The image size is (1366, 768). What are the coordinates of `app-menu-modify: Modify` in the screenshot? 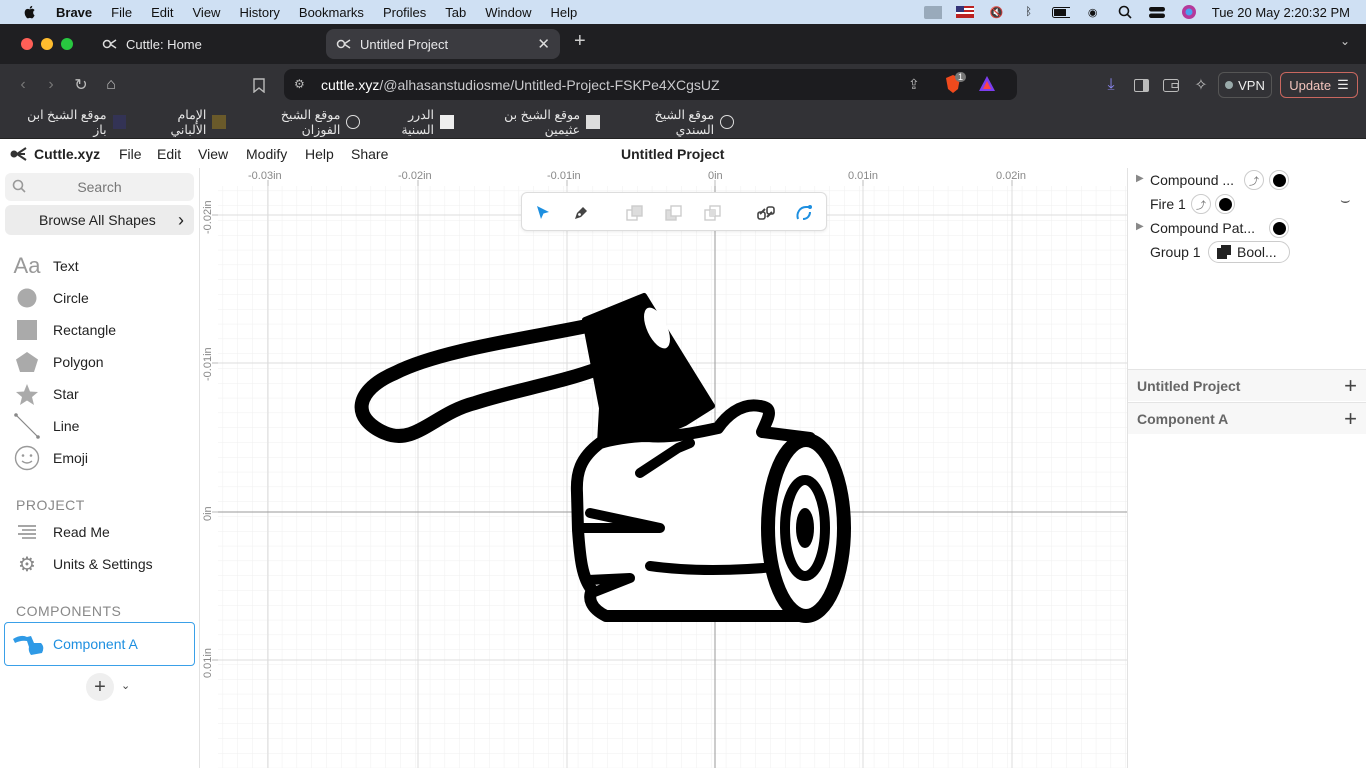 It's located at (266, 154).